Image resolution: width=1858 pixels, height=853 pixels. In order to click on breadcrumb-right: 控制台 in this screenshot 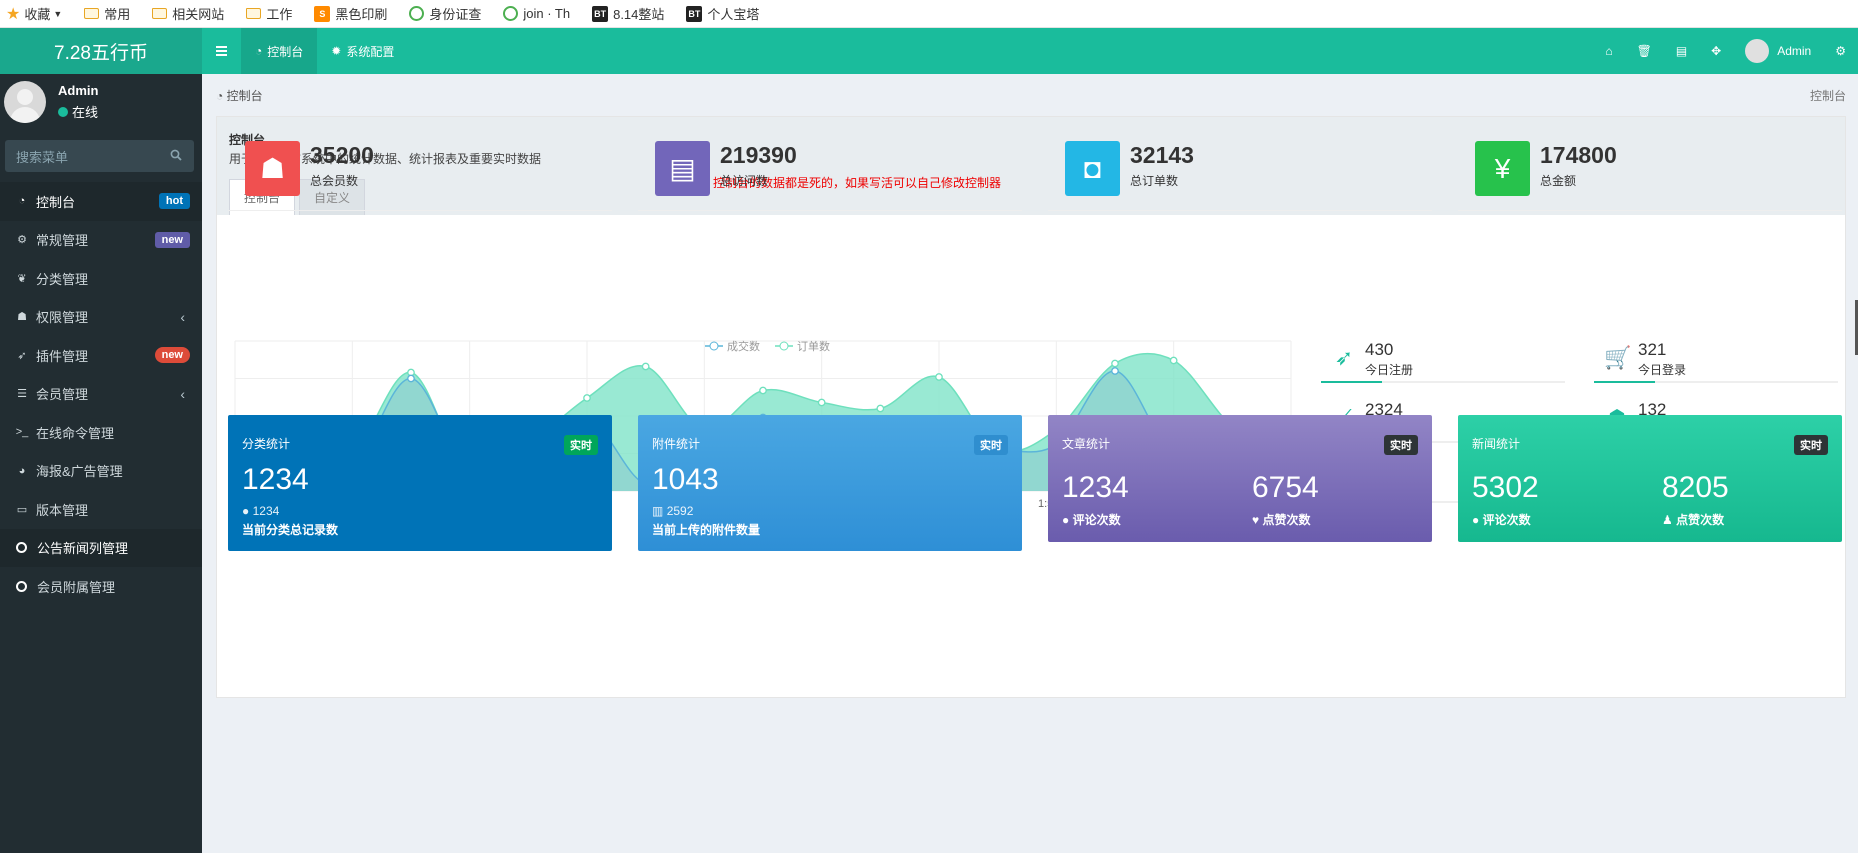, I will do `click(1828, 95)`.